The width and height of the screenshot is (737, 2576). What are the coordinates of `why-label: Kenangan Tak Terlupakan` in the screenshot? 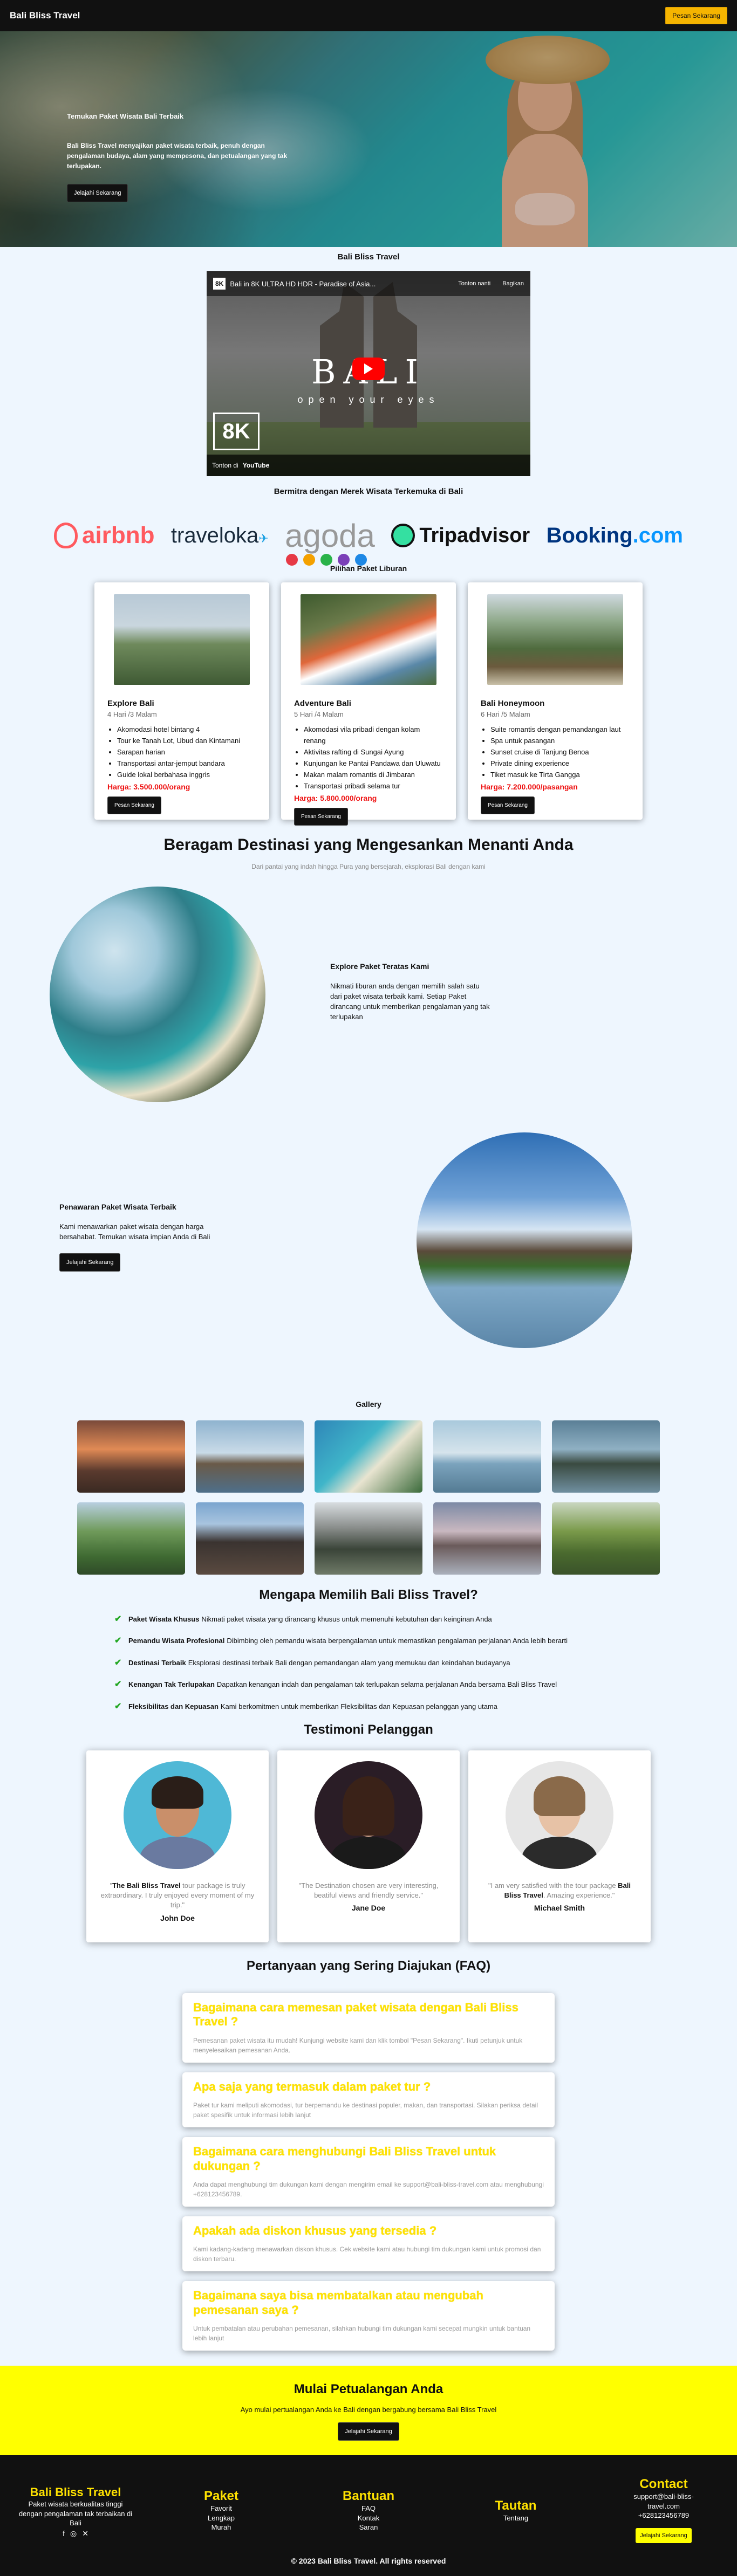 It's located at (171, 1685).